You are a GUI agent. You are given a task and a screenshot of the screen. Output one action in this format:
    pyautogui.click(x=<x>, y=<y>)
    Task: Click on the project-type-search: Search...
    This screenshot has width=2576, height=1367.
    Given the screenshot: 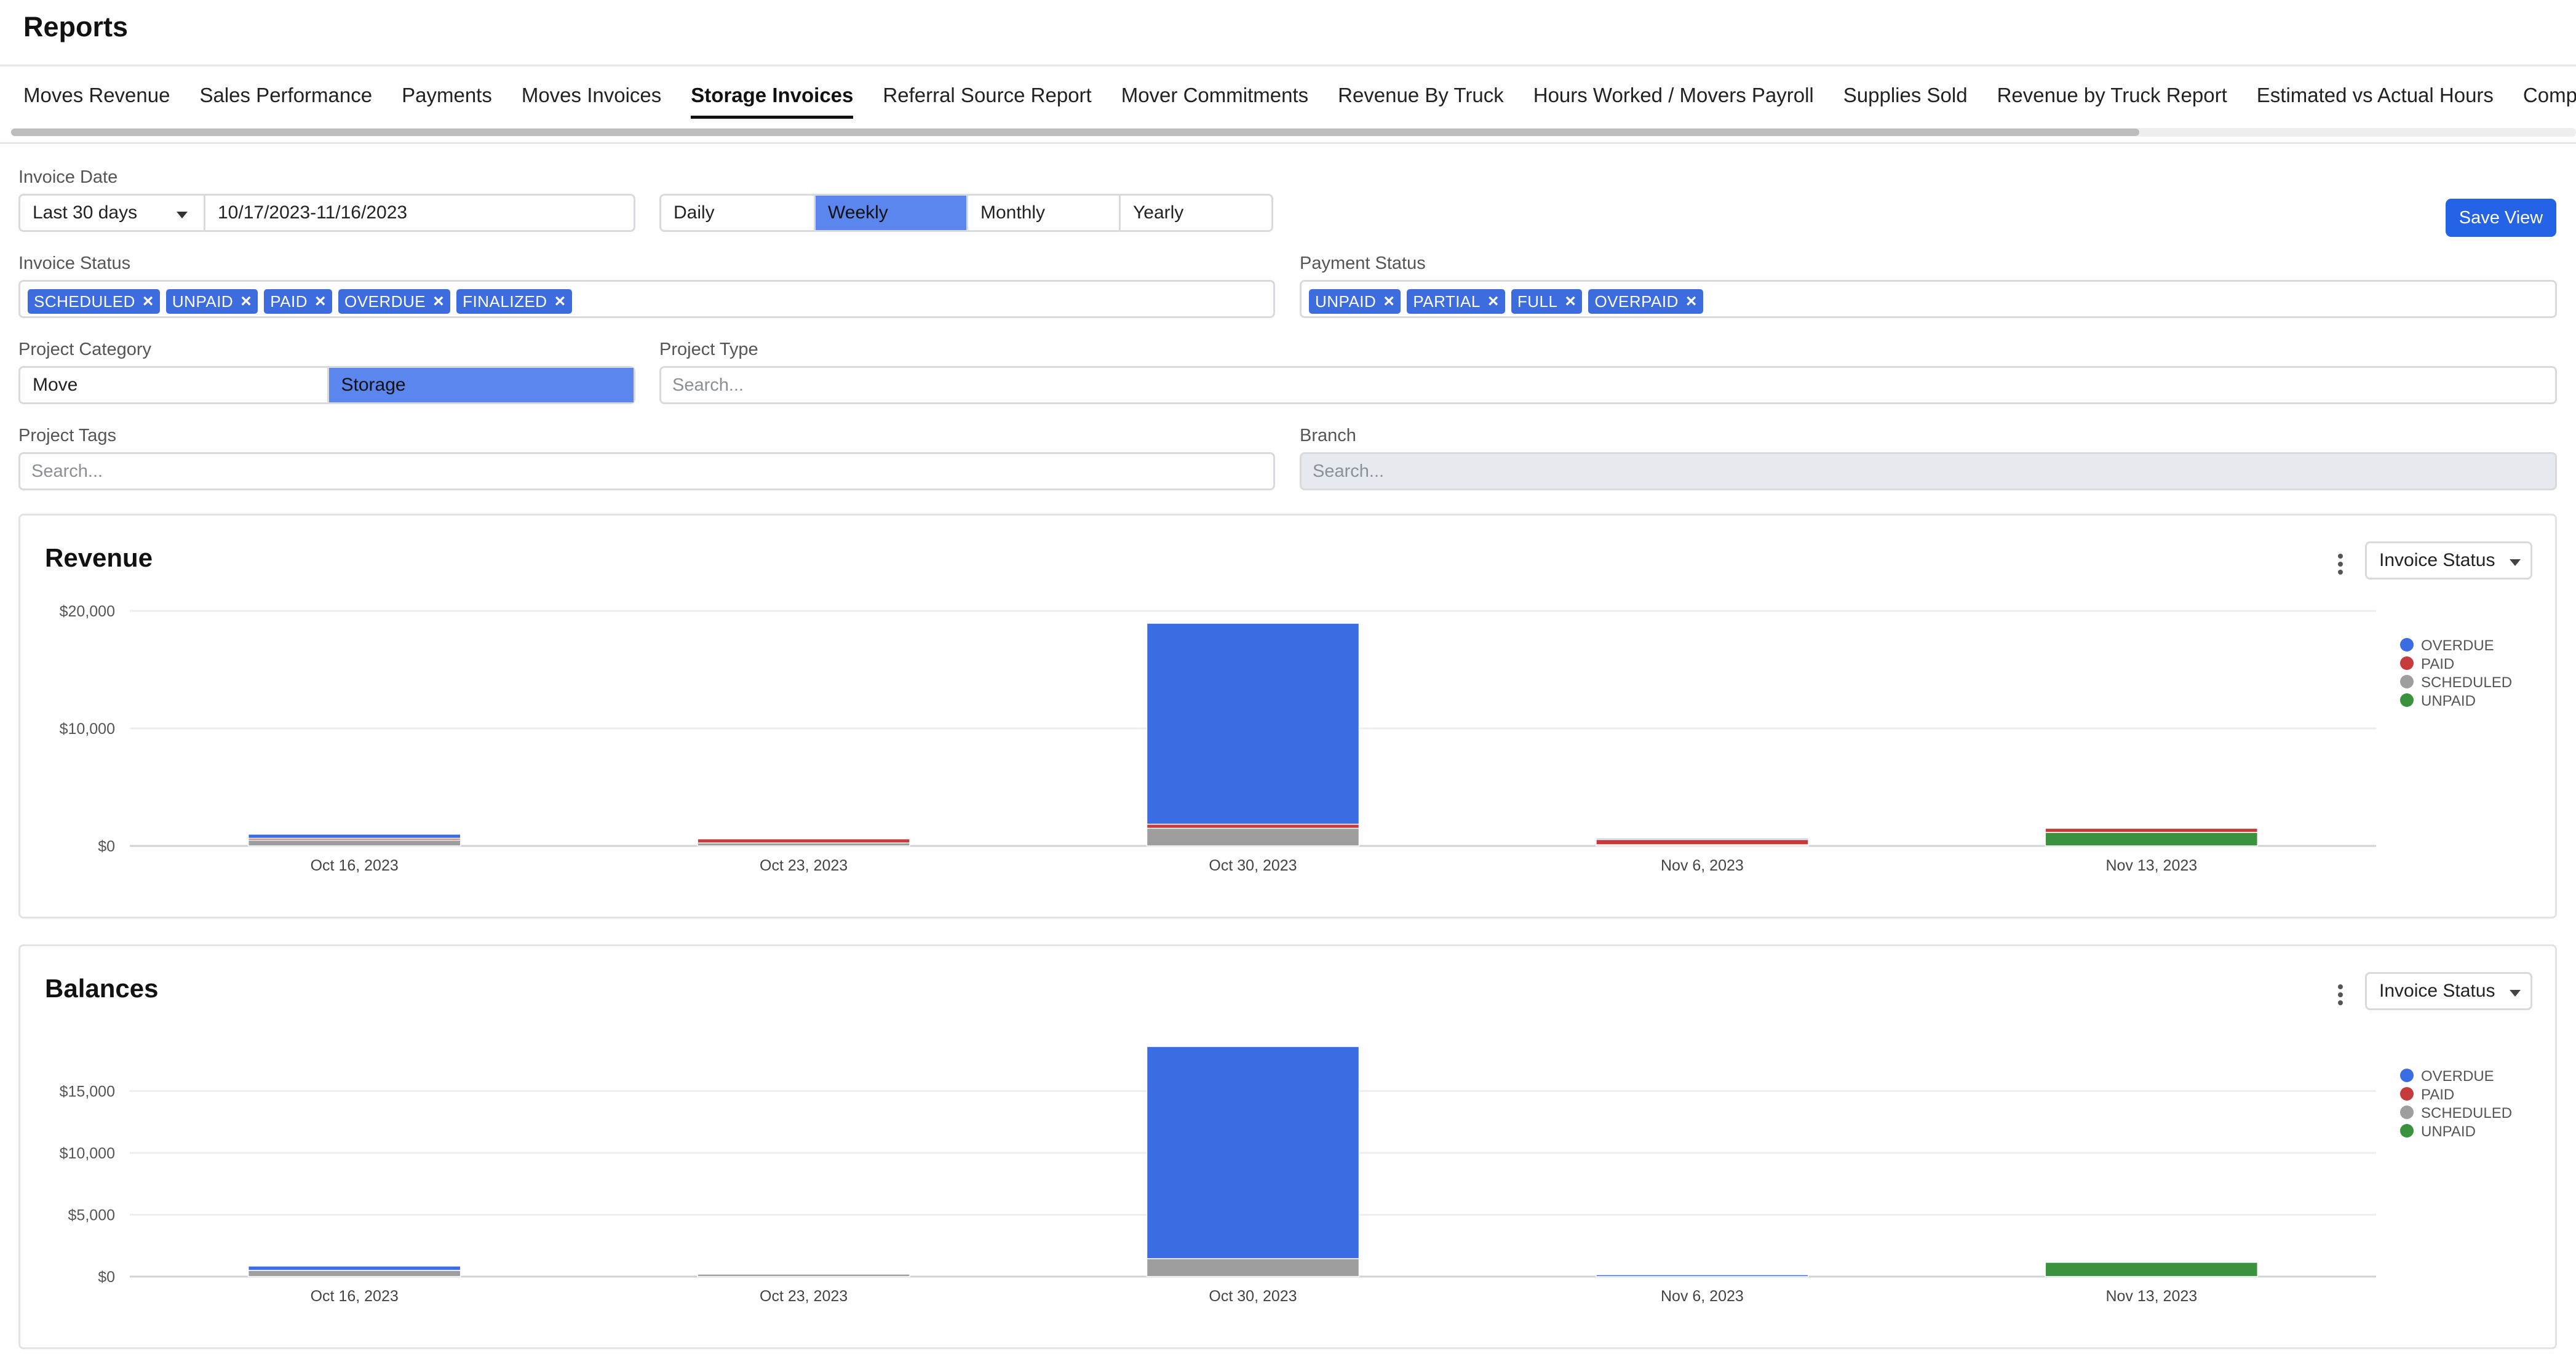 What is the action you would take?
    pyautogui.click(x=1608, y=385)
    